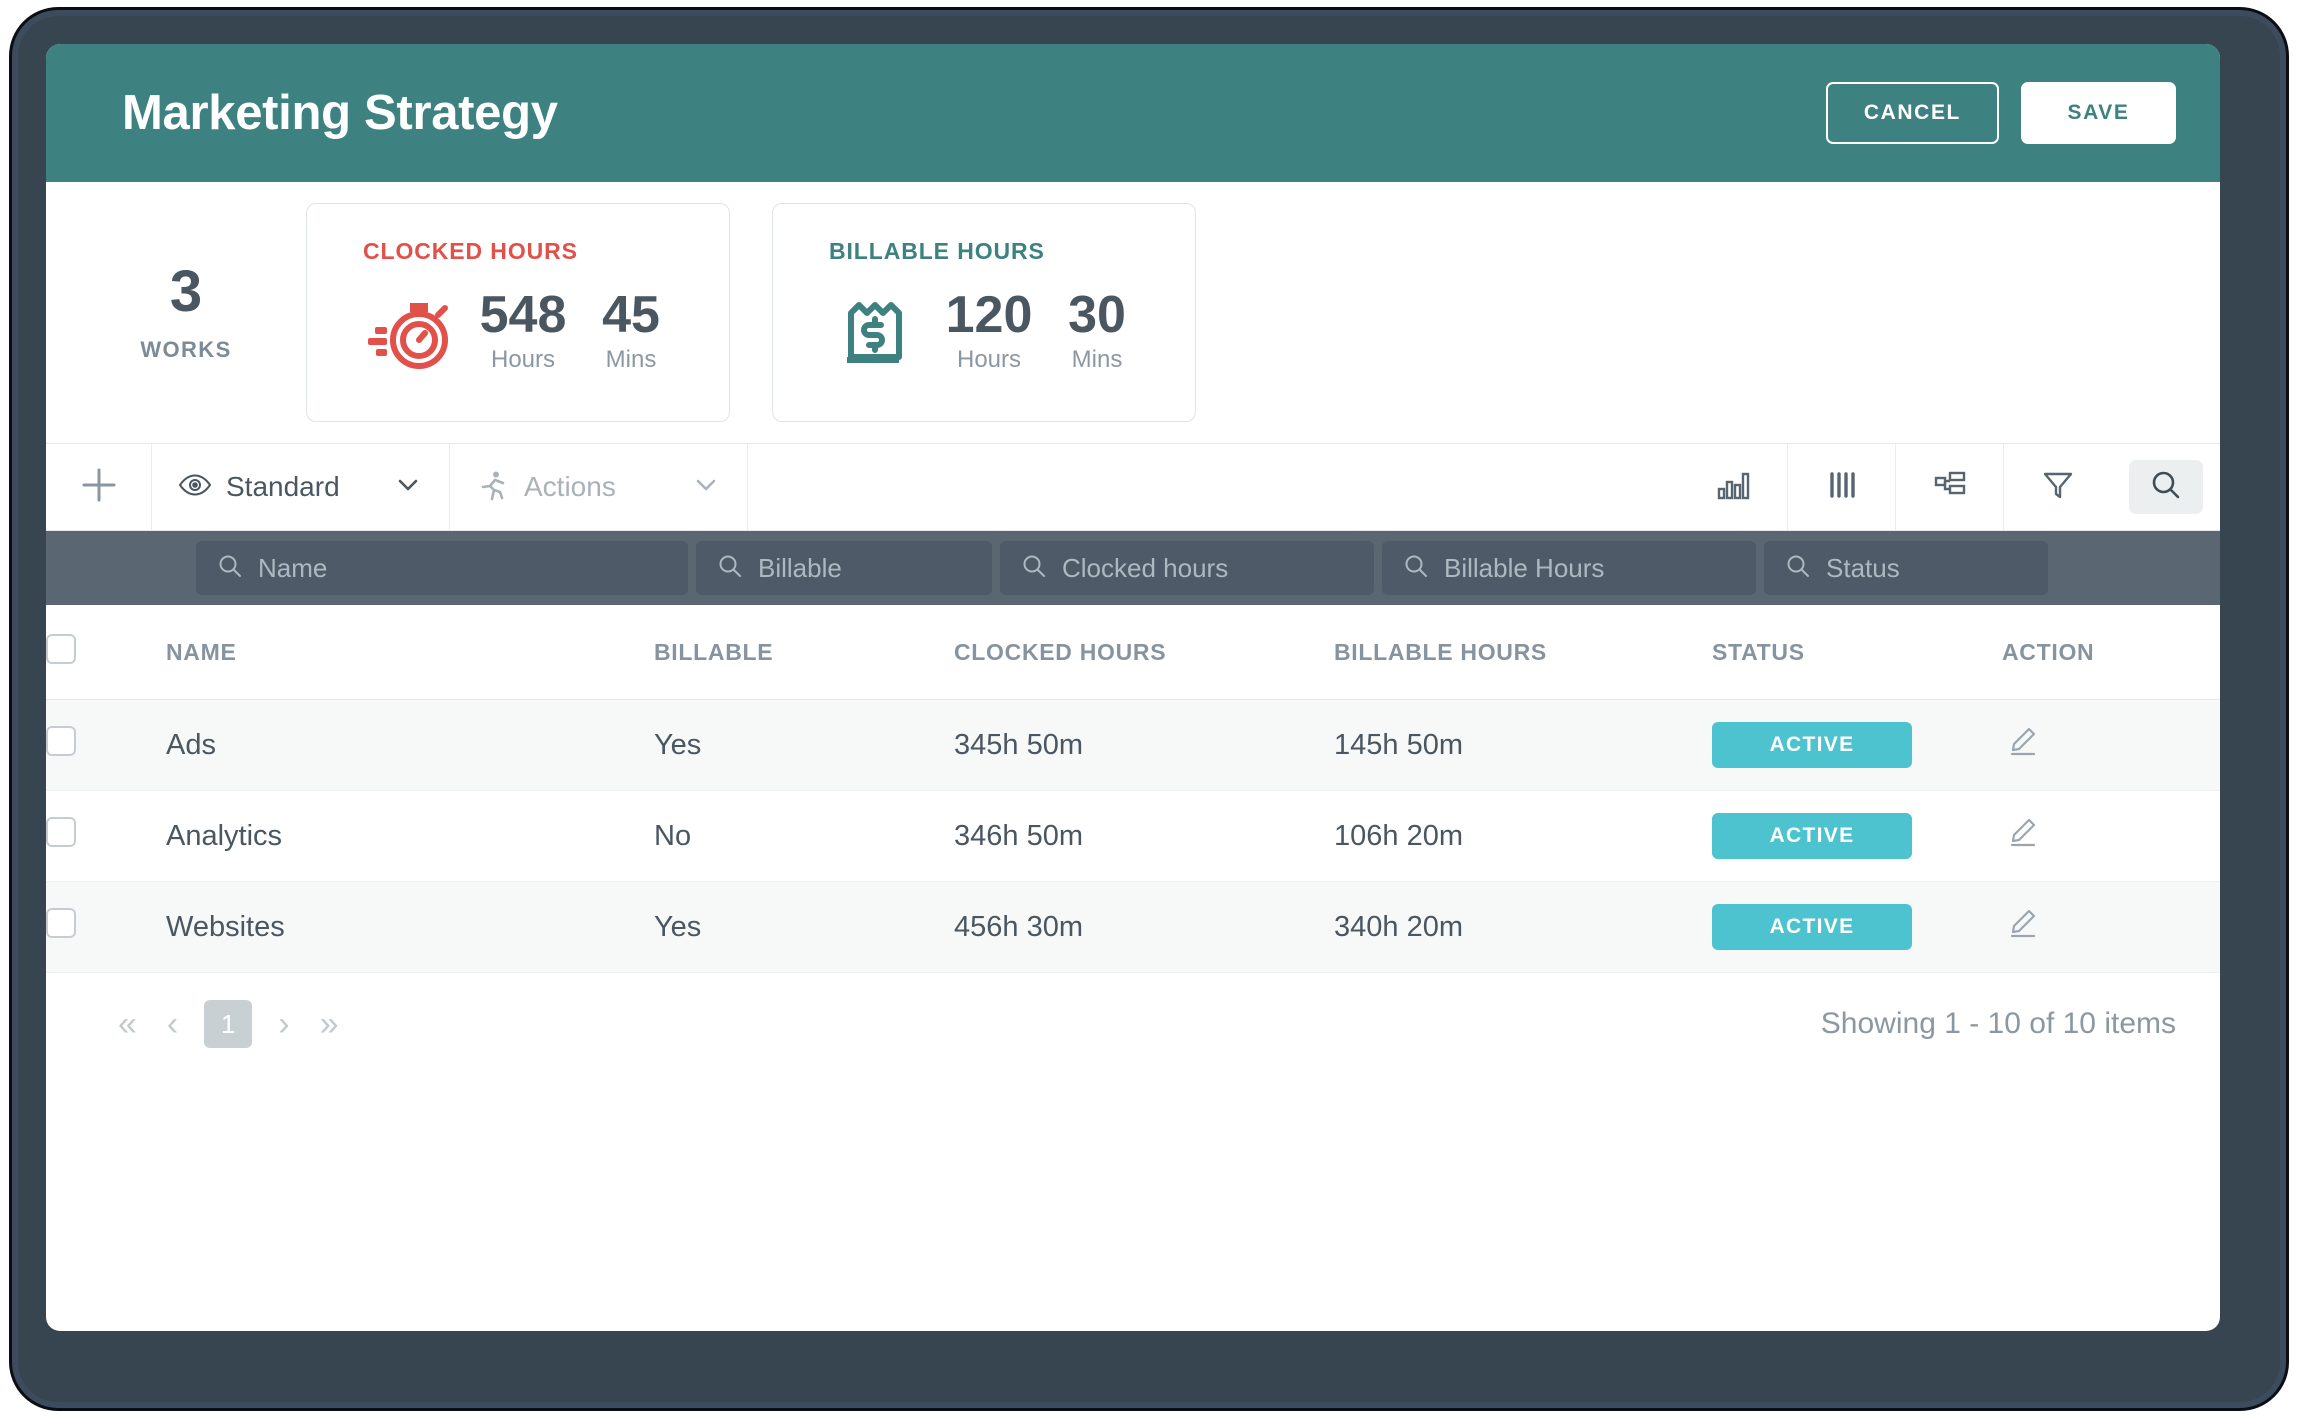 The image size is (2298, 1420). I want to click on filter-billable: Billable, so click(844, 568).